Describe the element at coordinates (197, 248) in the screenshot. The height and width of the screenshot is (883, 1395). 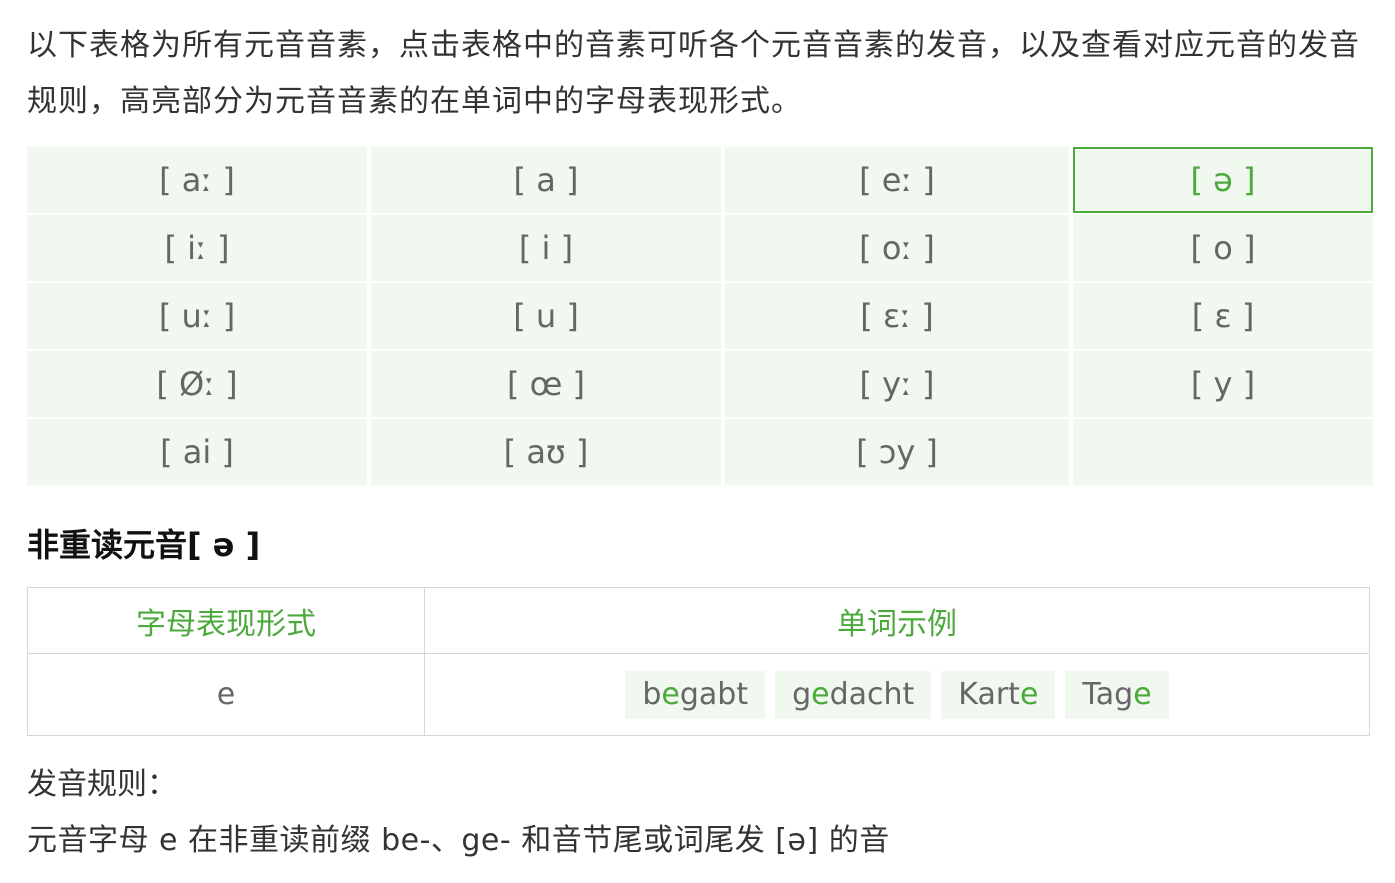
I see `vowel-cell: [ iː ]` at that location.